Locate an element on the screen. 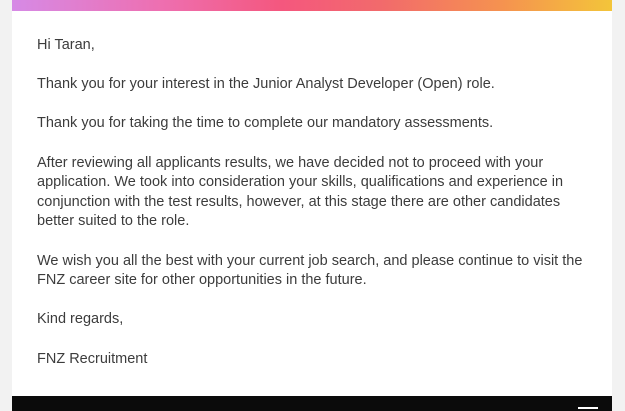 This screenshot has width=625, height=411. greeting: Hi Taran, is located at coordinates (66, 45).